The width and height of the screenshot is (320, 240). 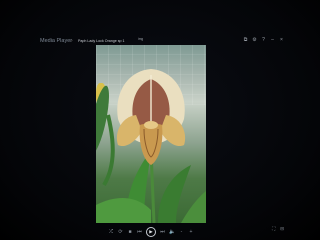 What do you see at coordinates (245, 40) in the screenshot?
I see `restore-icon: ⧉` at bounding box center [245, 40].